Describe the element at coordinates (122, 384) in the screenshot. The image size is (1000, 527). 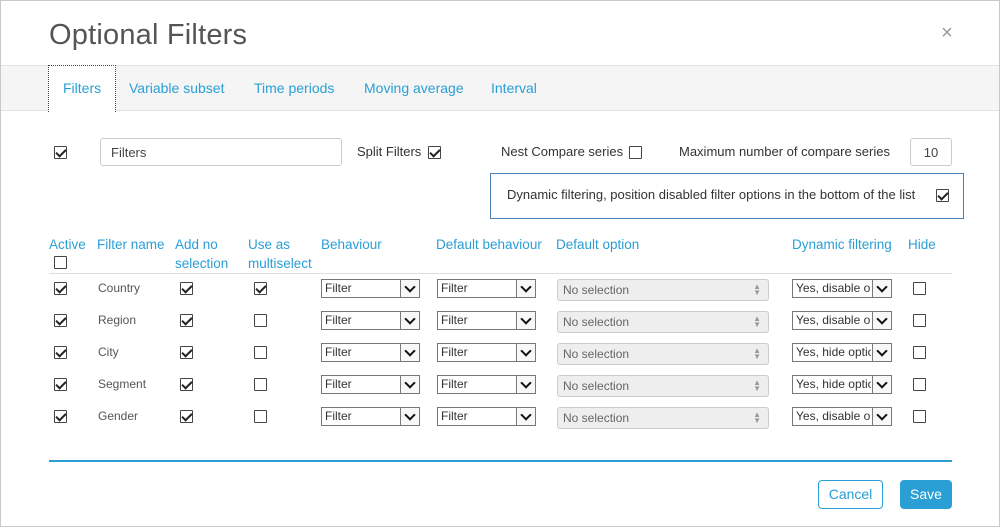
I see `row-filter-name: Segment` at that location.